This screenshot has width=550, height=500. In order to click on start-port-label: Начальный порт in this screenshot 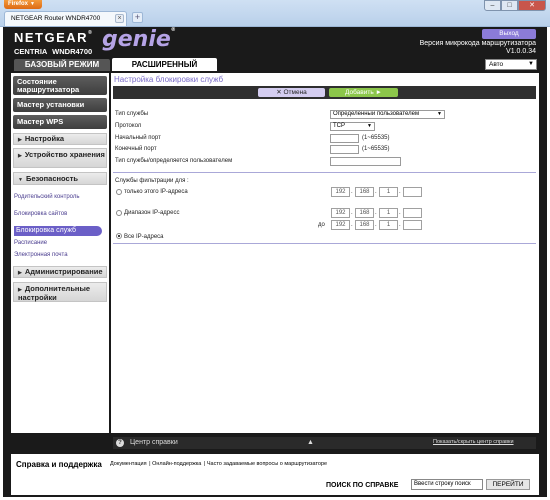, I will do `click(138, 138)`.